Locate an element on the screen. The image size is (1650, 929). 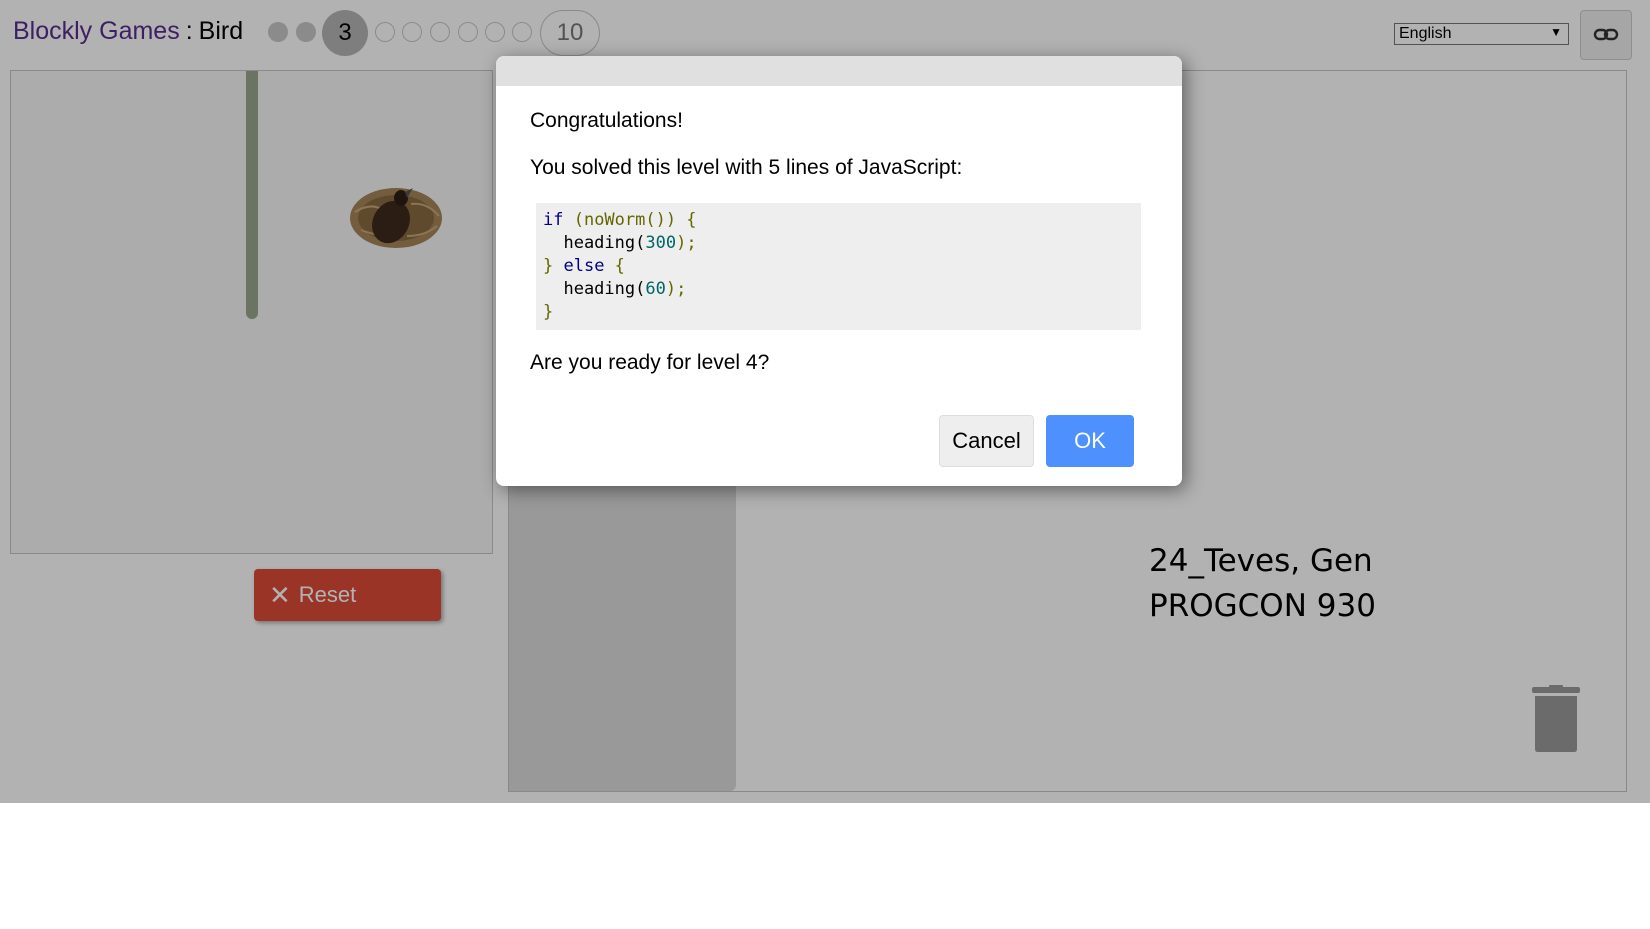
dialog-title: Congratulations! is located at coordinates (606, 120).